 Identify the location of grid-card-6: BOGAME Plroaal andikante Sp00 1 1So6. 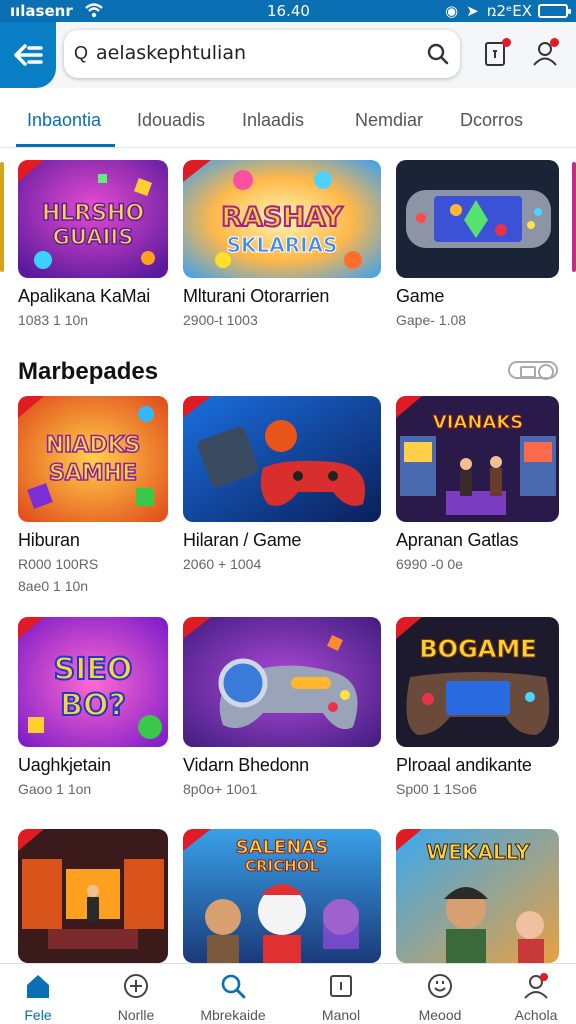
(477, 709).